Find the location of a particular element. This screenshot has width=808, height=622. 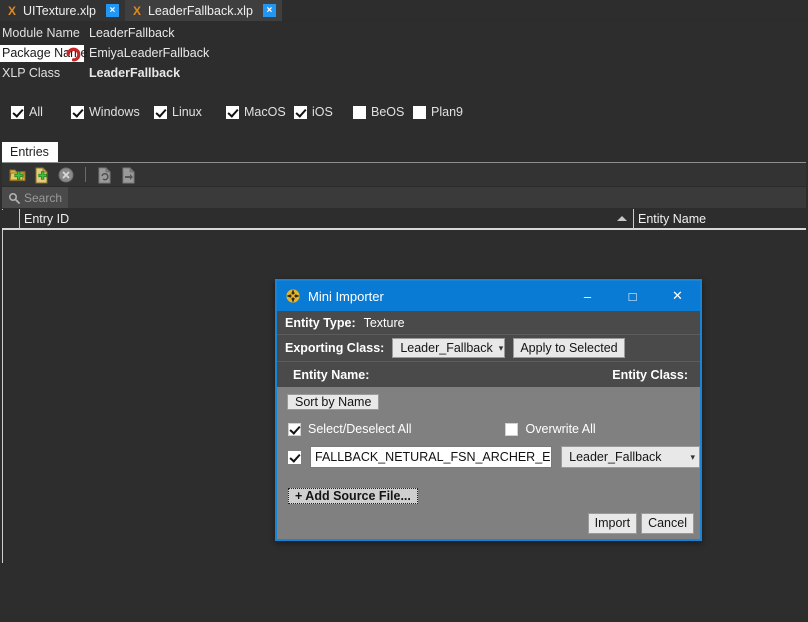

overwrite-all-label: Overwrite All is located at coordinates (560, 429).